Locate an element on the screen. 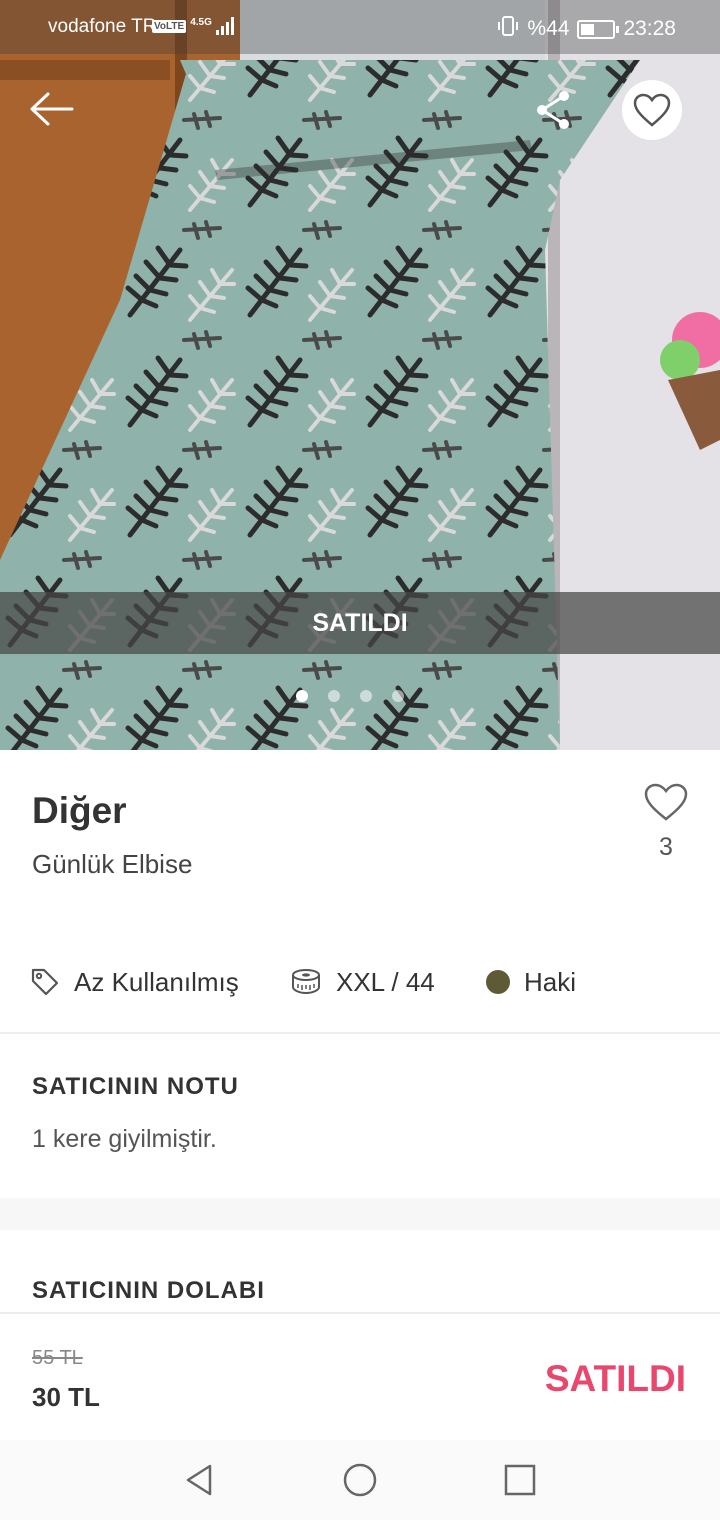  sold-overlay: SATILDI is located at coordinates (360, 623).